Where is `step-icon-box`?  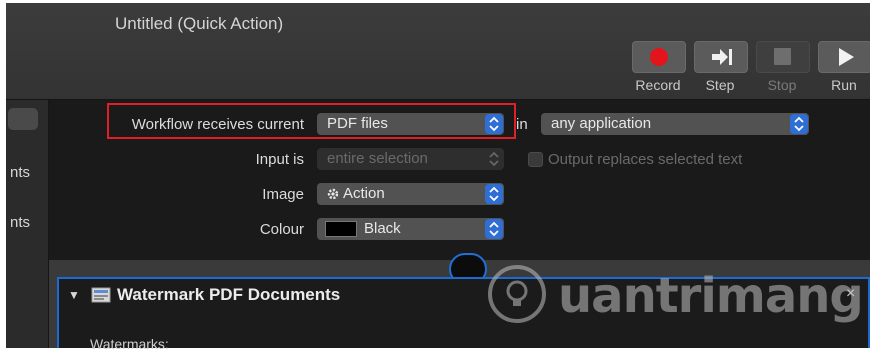
step-icon-box is located at coordinates (721, 57).